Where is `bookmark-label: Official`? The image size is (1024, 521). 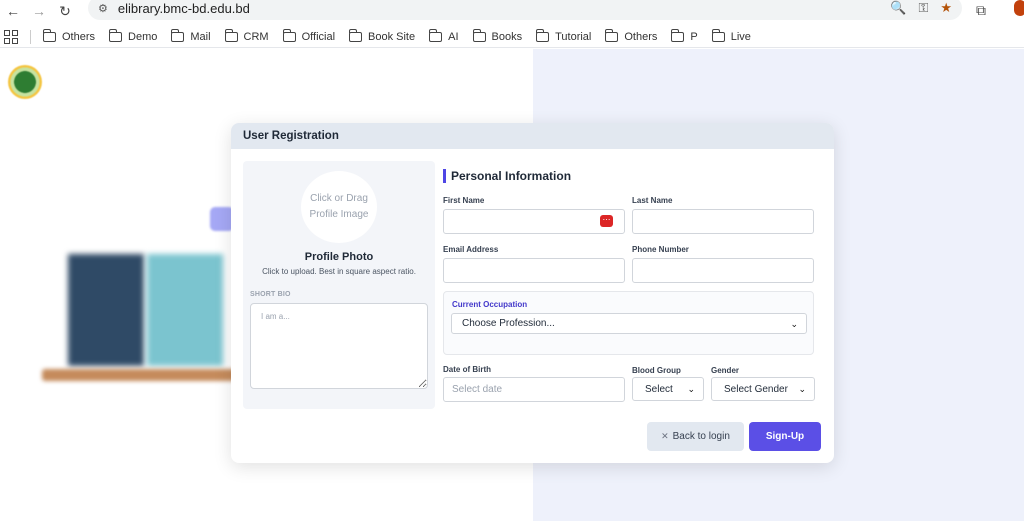 bookmark-label: Official is located at coordinates (318, 36).